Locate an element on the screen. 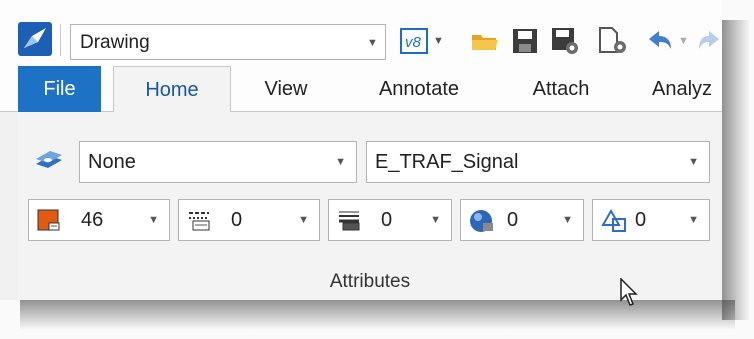 The image size is (754, 339). line-style-icon is located at coordinates (199, 220).